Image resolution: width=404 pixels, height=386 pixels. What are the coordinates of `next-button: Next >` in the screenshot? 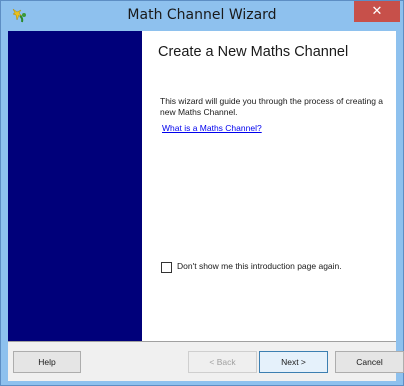 It's located at (293, 362).